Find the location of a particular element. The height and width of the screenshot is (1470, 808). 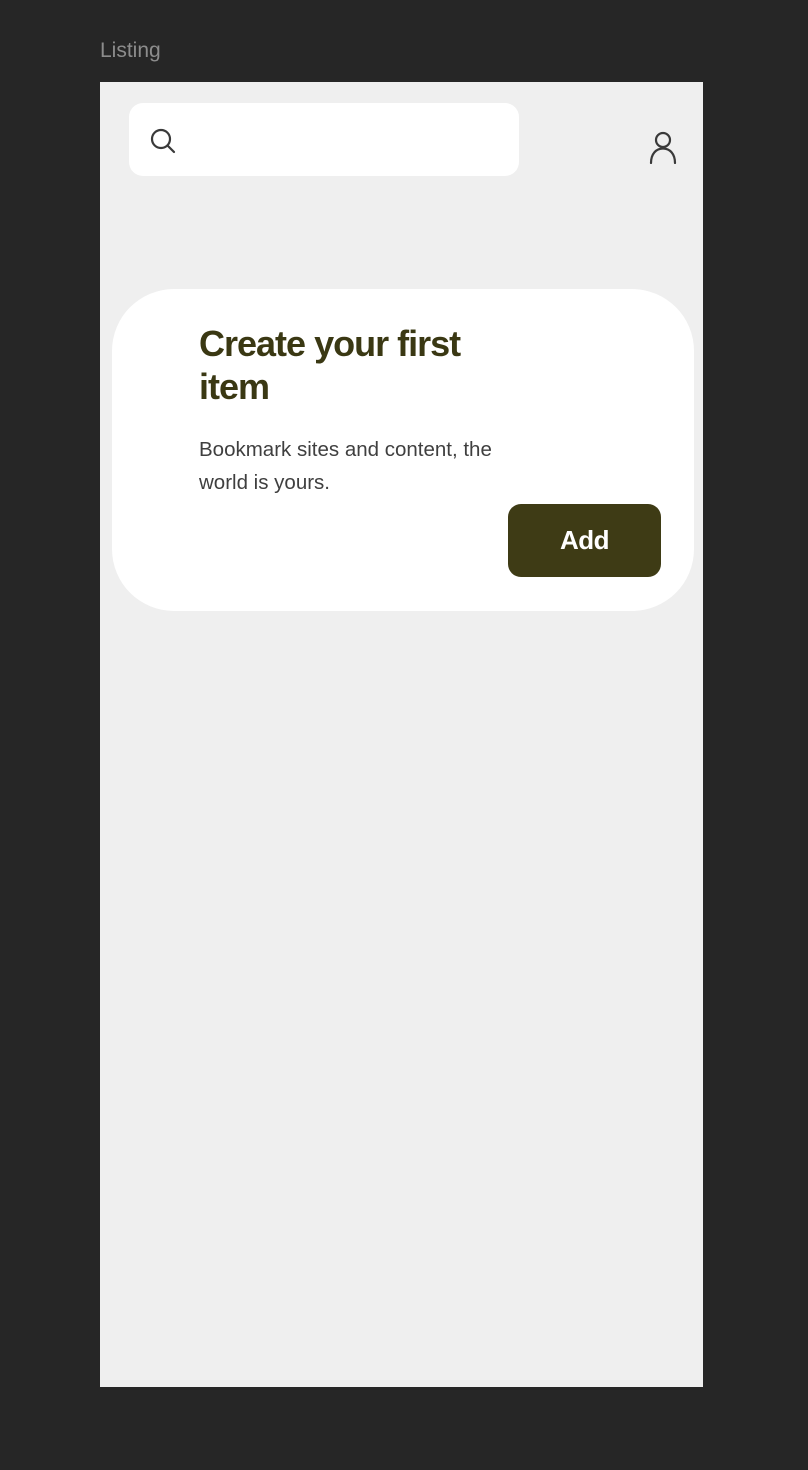

profile-icon is located at coordinates (663, 147).